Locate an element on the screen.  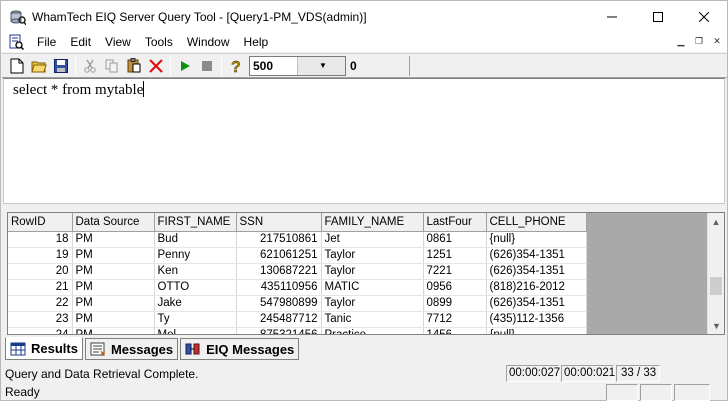
tab-messages: Messages is located at coordinates (131, 349).